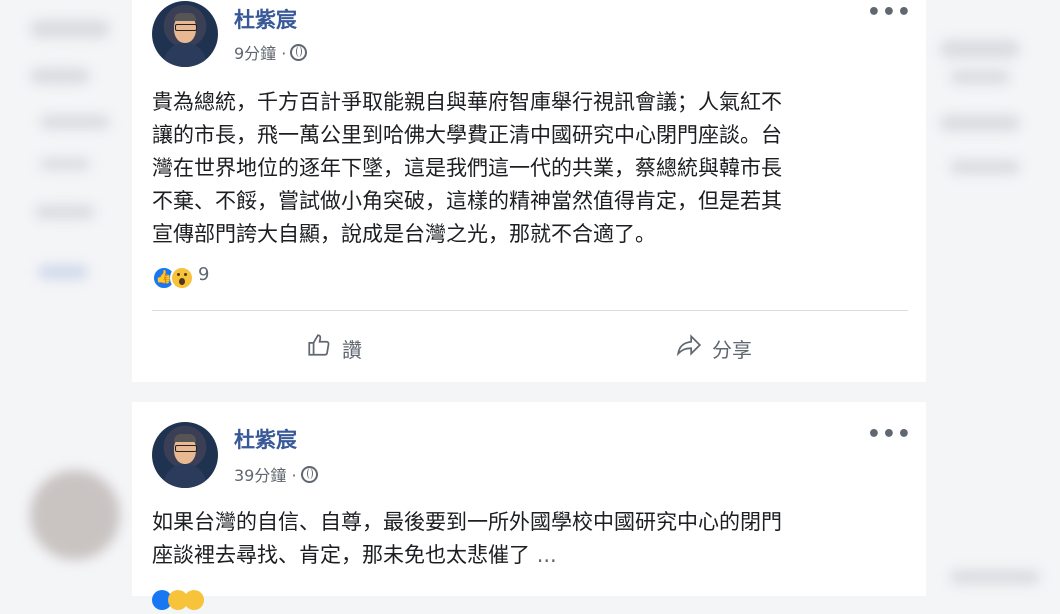 This screenshot has width=1060, height=614. I want to click on post-body-line: 座談裡去尋找、肯定，那未免也太悲催了, so click(341, 555).